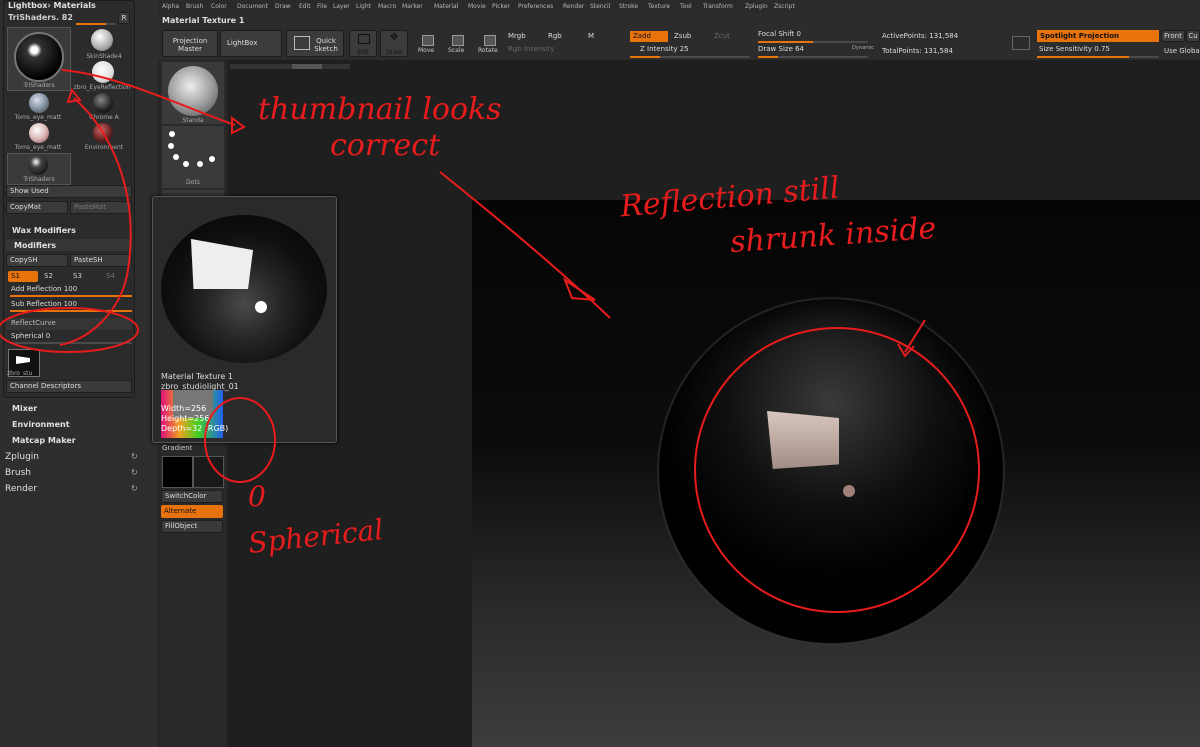 Image resolution: width=1200 pixels, height=747 pixels. What do you see at coordinates (915, 336) in the screenshot?
I see `arrow-shrink` at bounding box center [915, 336].